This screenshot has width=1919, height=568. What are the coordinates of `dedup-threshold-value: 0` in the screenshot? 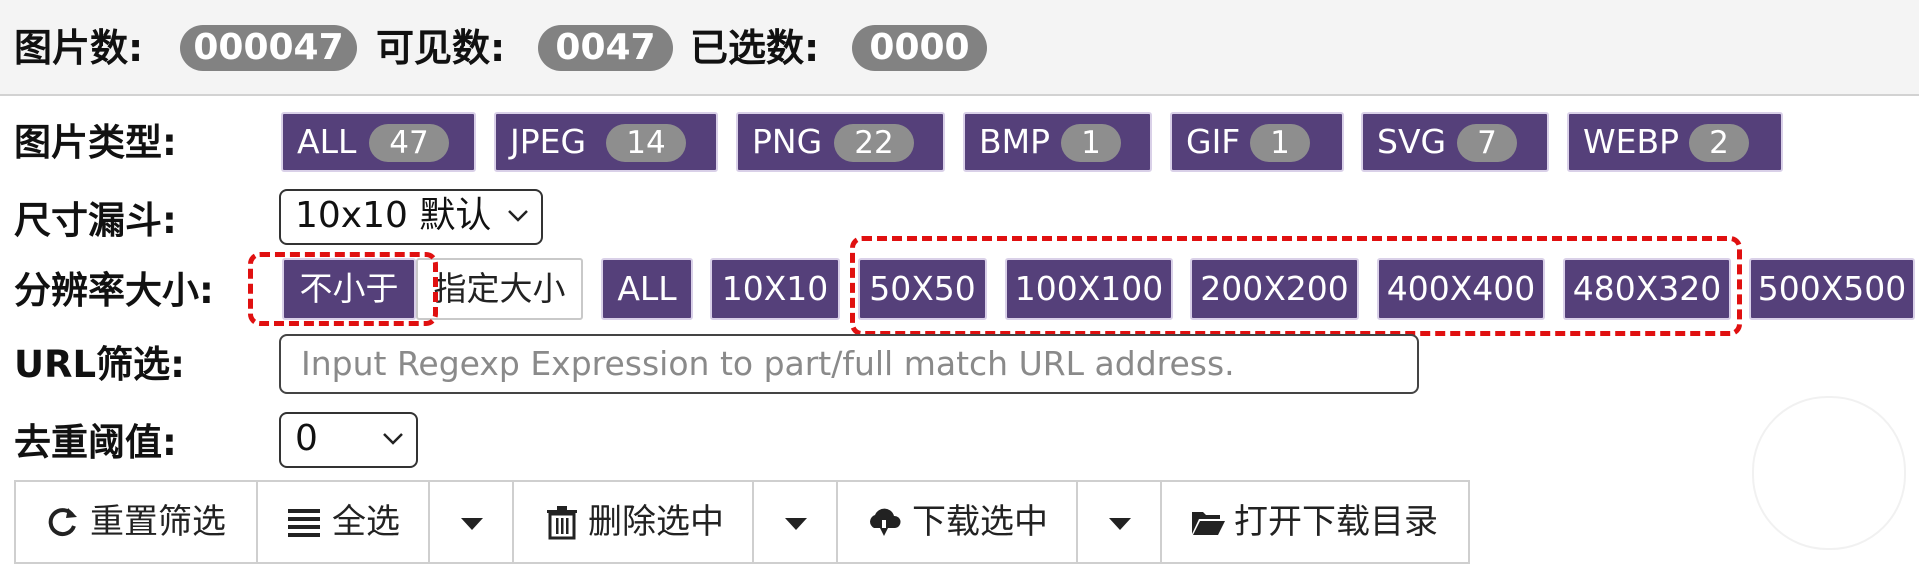 It's located at (306, 438).